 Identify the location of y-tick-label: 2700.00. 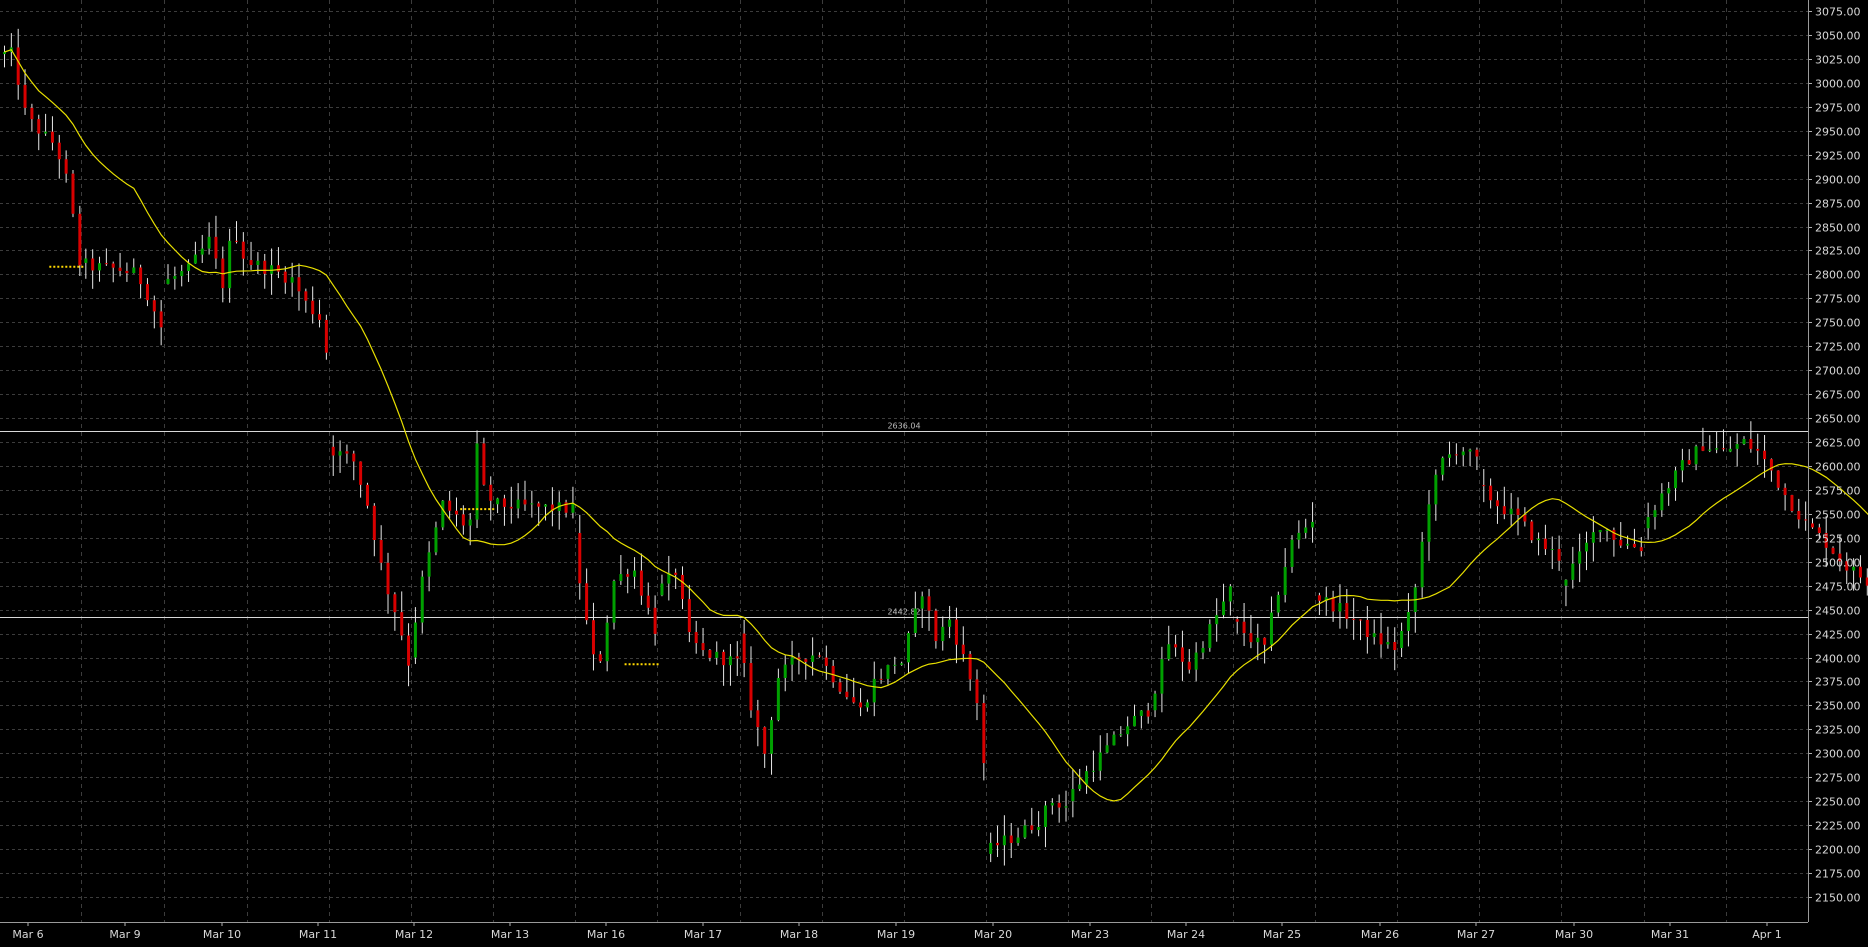
(1838, 371).